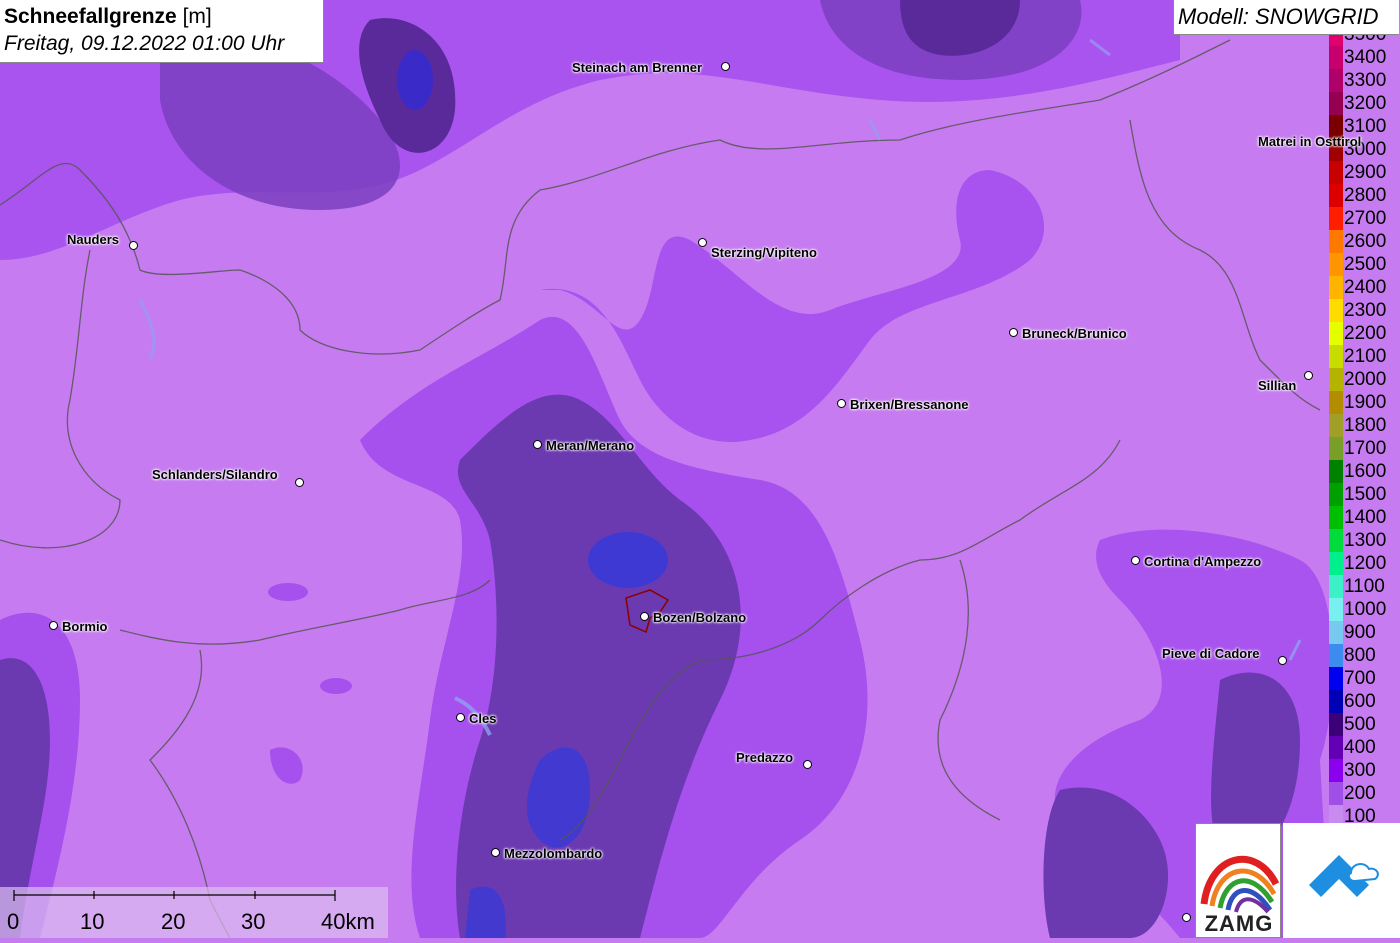 Image resolution: width=1400 pixels, height=943 pixels. I want to click on city-label: Cles, so click(482, 718).